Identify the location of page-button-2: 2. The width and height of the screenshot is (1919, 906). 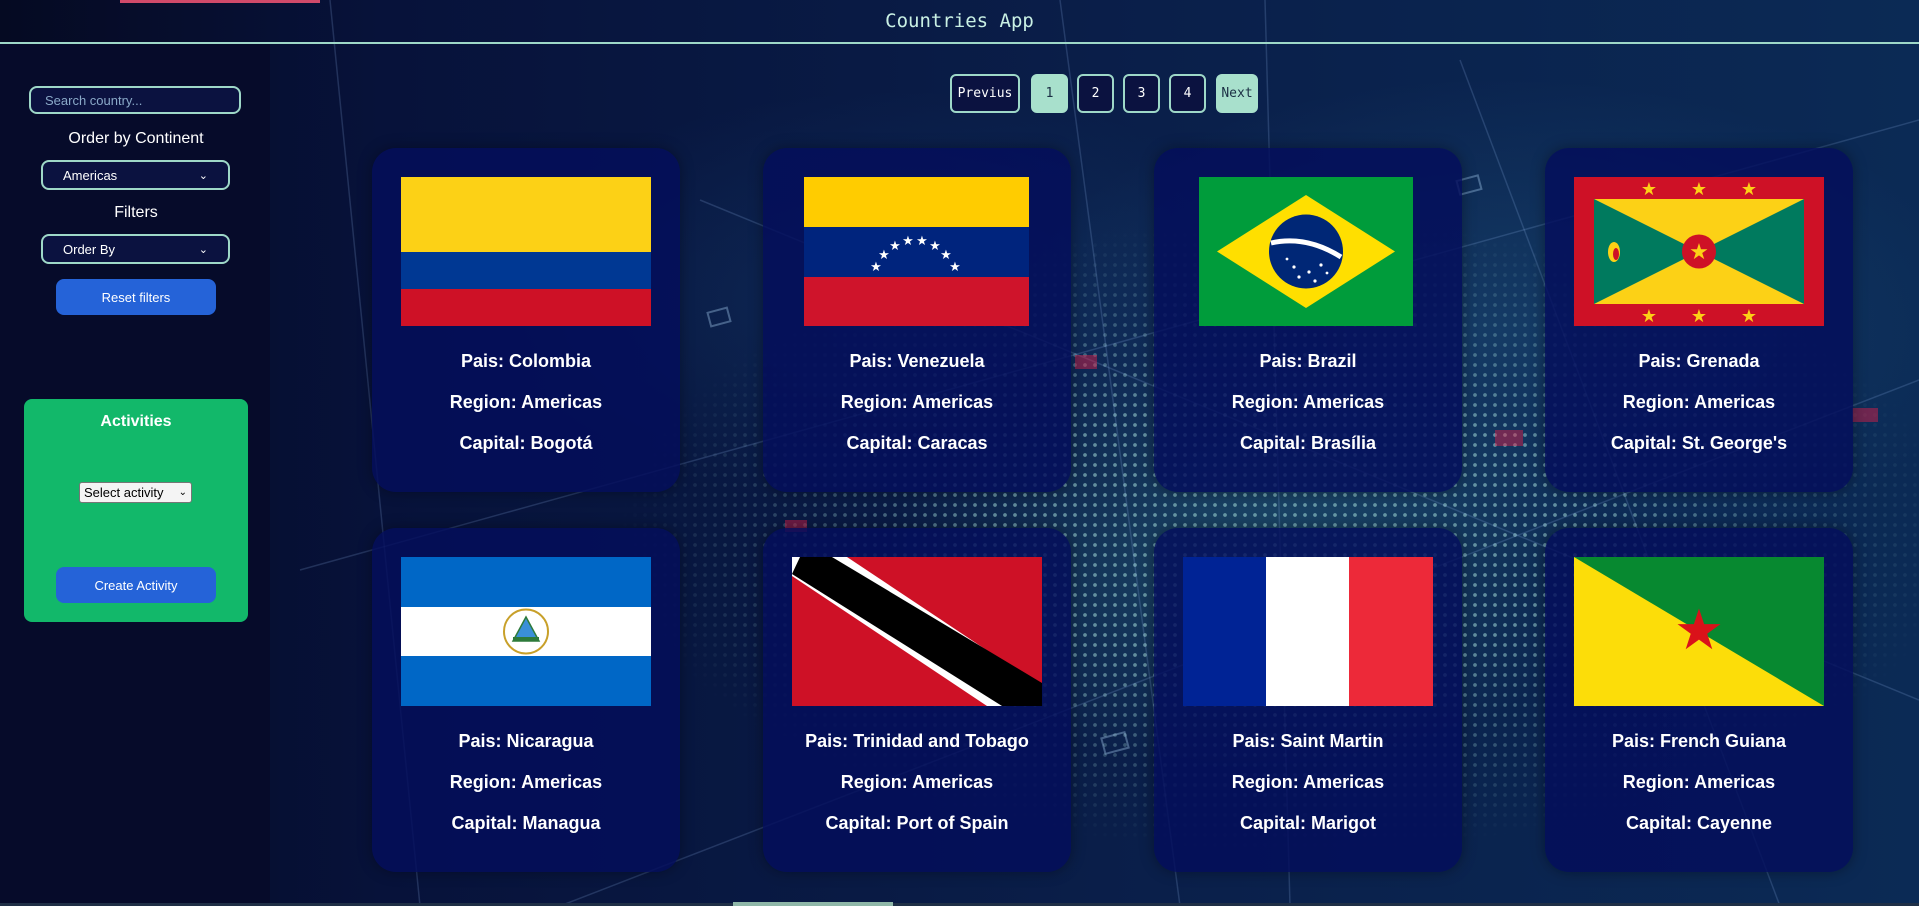
(1095, 93).